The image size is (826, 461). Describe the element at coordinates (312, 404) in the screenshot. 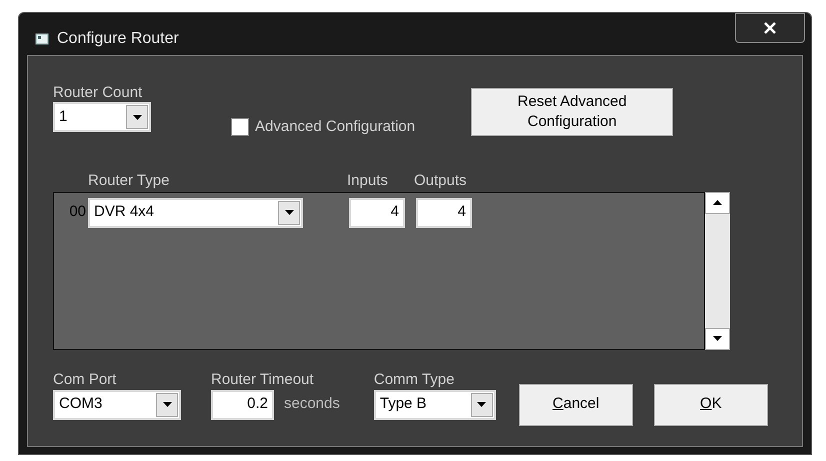

I see `unit-label: seconds` at that location.